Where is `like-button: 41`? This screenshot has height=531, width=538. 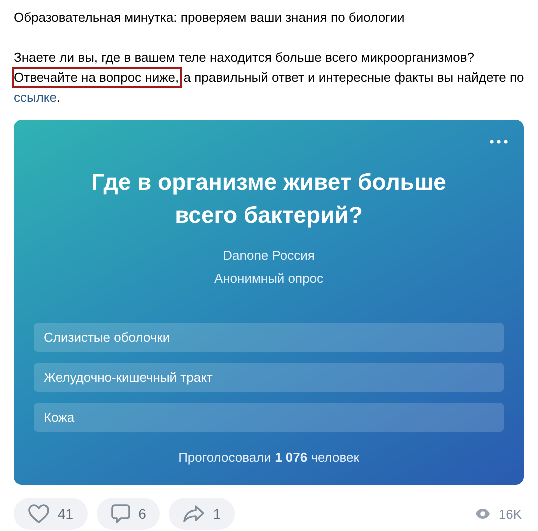
like-button: 41 is located at coordinates (51, 514).